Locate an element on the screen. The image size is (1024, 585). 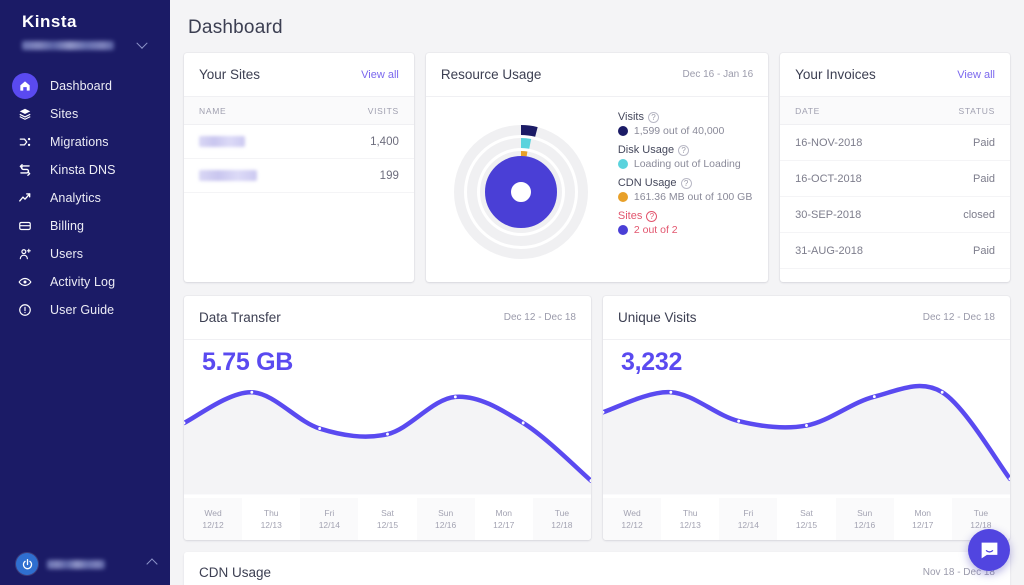
chevron-up-icon is located at coordinates (152, 564).